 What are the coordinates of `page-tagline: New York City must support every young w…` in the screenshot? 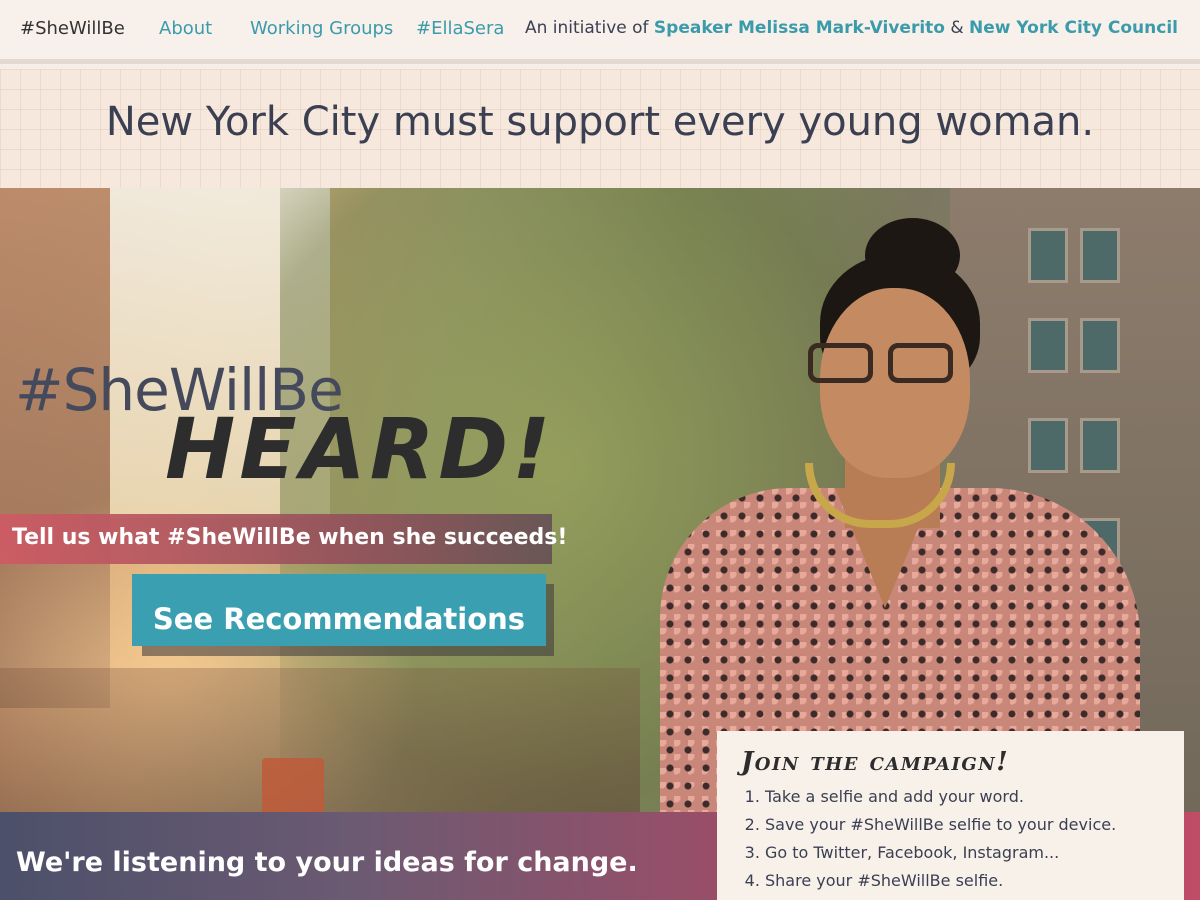 It's located at (600, 122).